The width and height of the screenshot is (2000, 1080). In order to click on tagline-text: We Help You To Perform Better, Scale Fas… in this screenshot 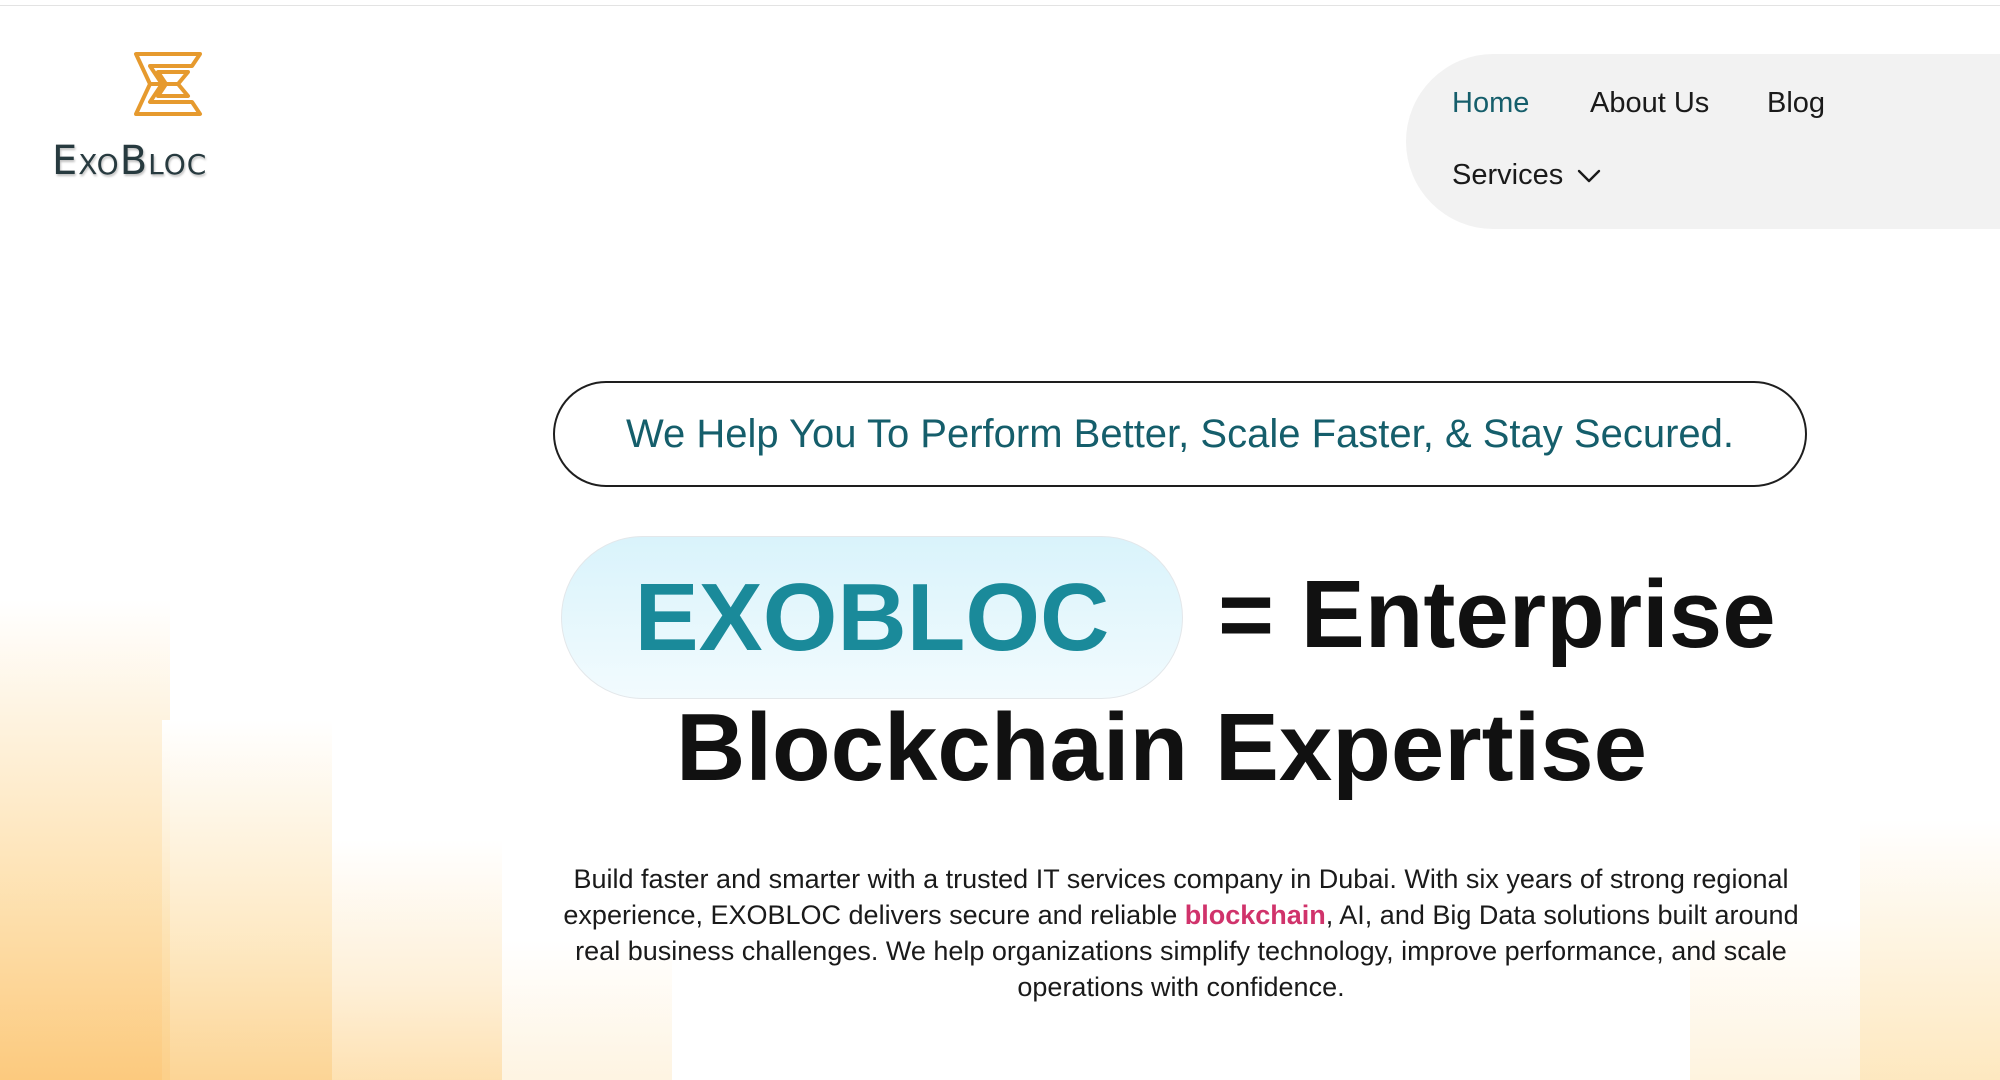, I will do `click(1180, 433)`.